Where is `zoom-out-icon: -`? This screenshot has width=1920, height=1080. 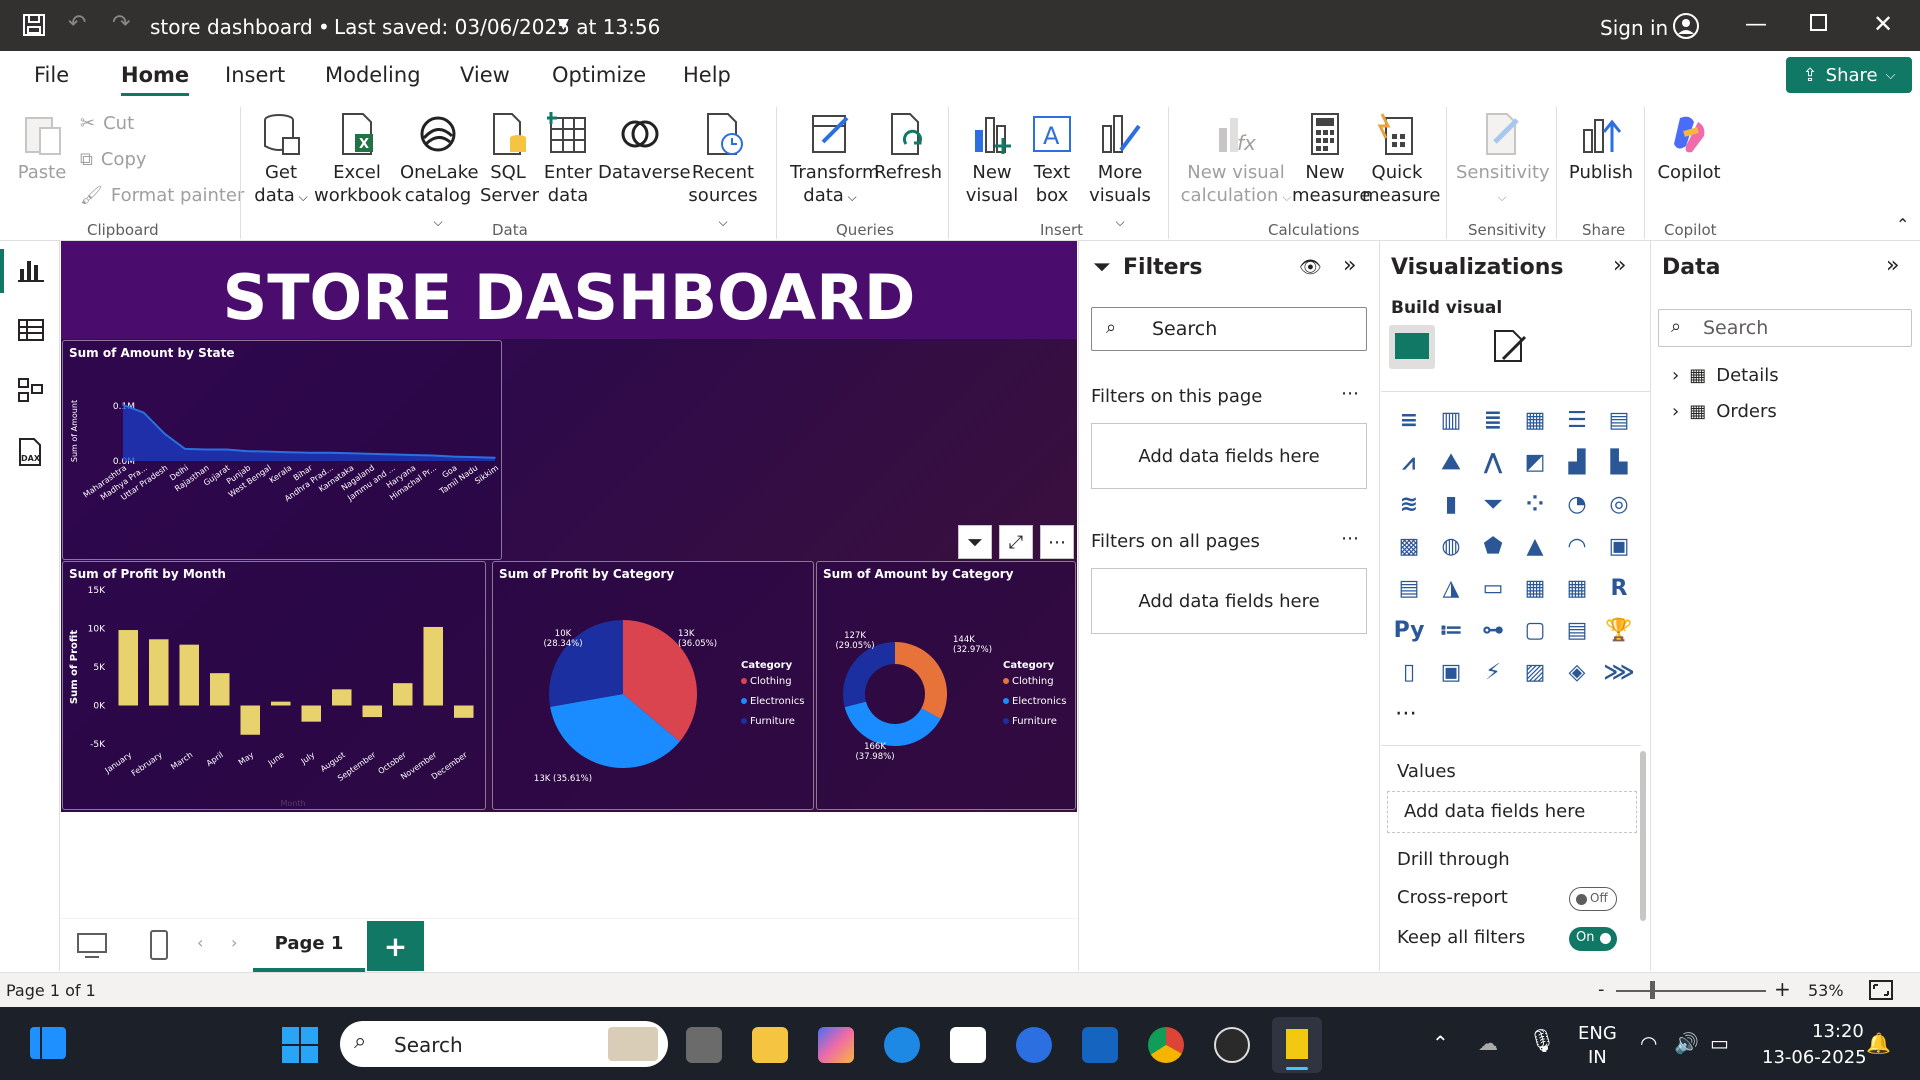 zoom-out-icon: - is located at coordinates (1601, 989).